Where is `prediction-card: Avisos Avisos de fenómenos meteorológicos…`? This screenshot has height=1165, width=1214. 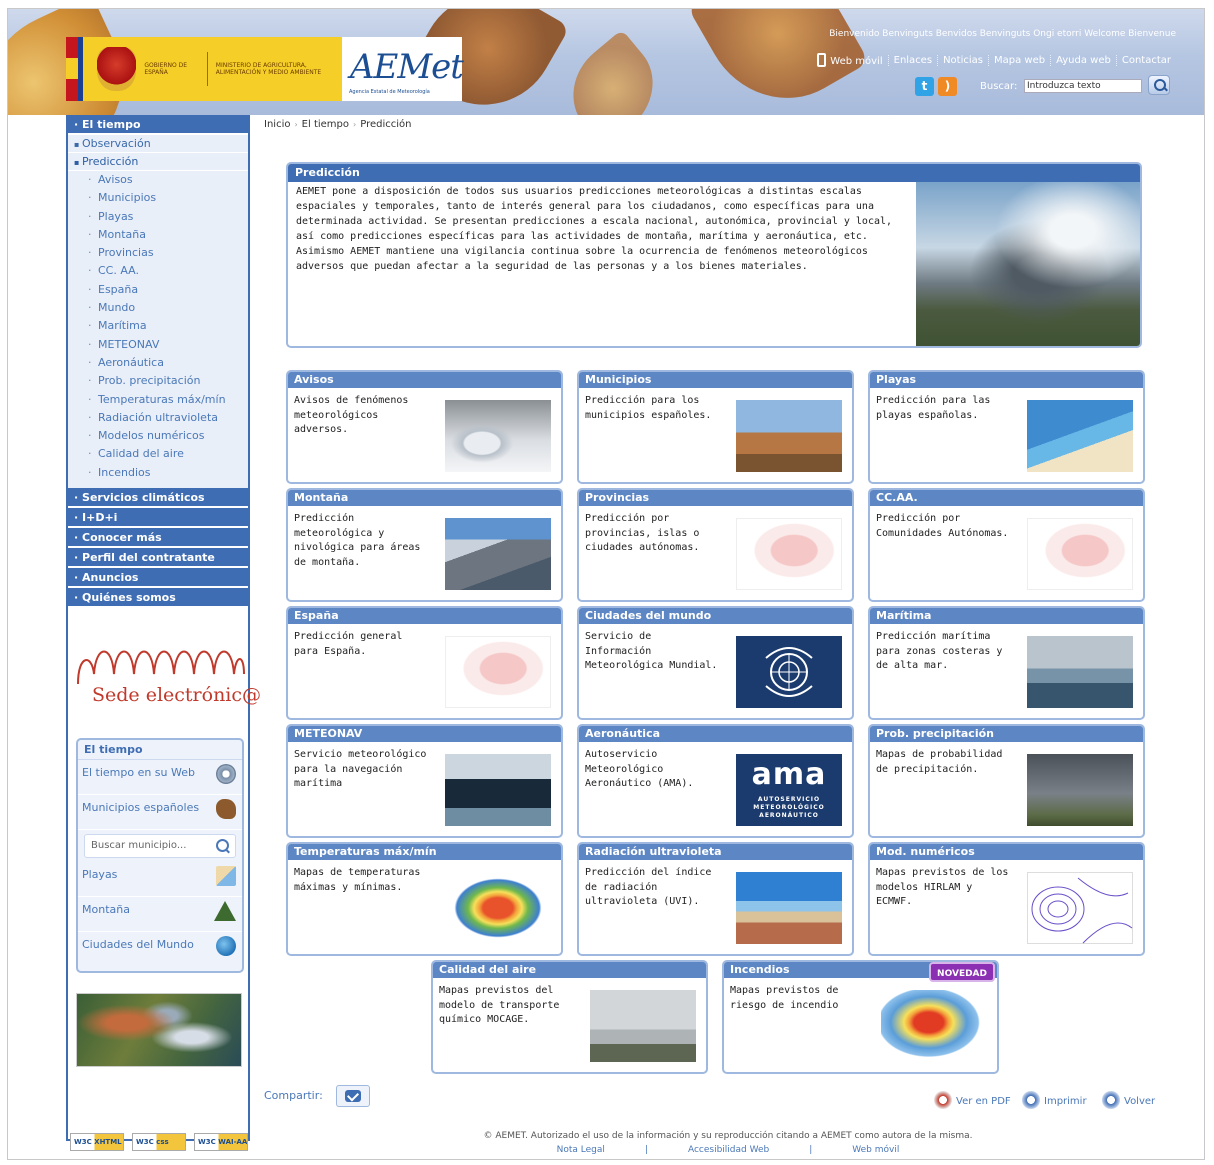
prediction-card: Avisos Avisos de fenómenos meteorológicos… is located at coordinates (424, 427).